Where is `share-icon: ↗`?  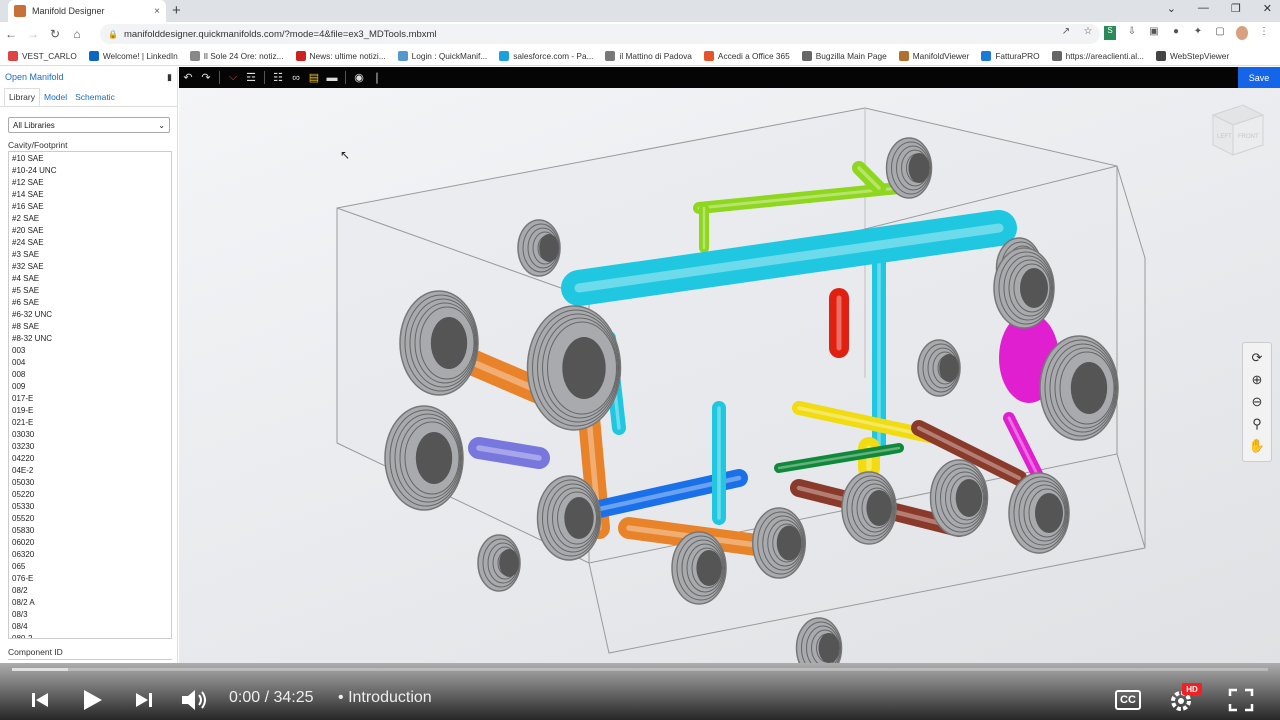 share-icon: ↗ is located at coordinates (1066, 33).